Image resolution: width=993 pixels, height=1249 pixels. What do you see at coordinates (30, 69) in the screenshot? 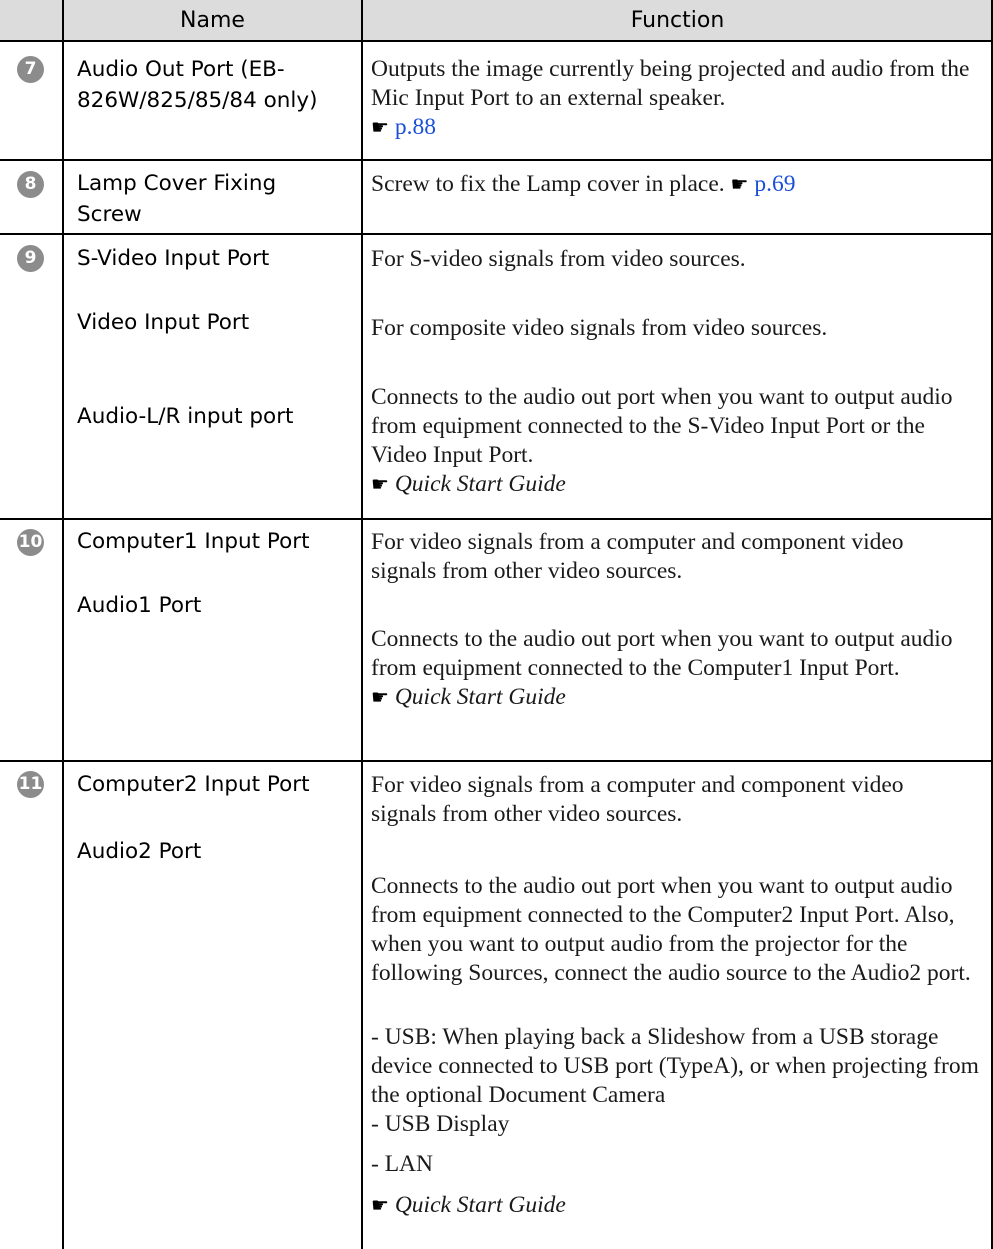
I see `item-number-badge: 7` at bounding box center [30, 69].